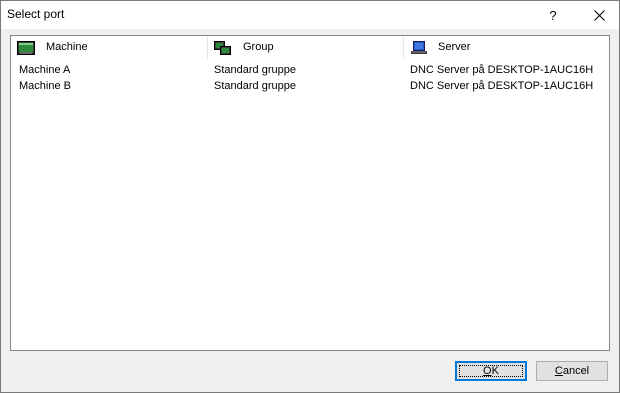  What do you see at coordinates (109, 47) in the screenshot?
I see `column-header-machine: Machine` at bounding box center [109, 47].